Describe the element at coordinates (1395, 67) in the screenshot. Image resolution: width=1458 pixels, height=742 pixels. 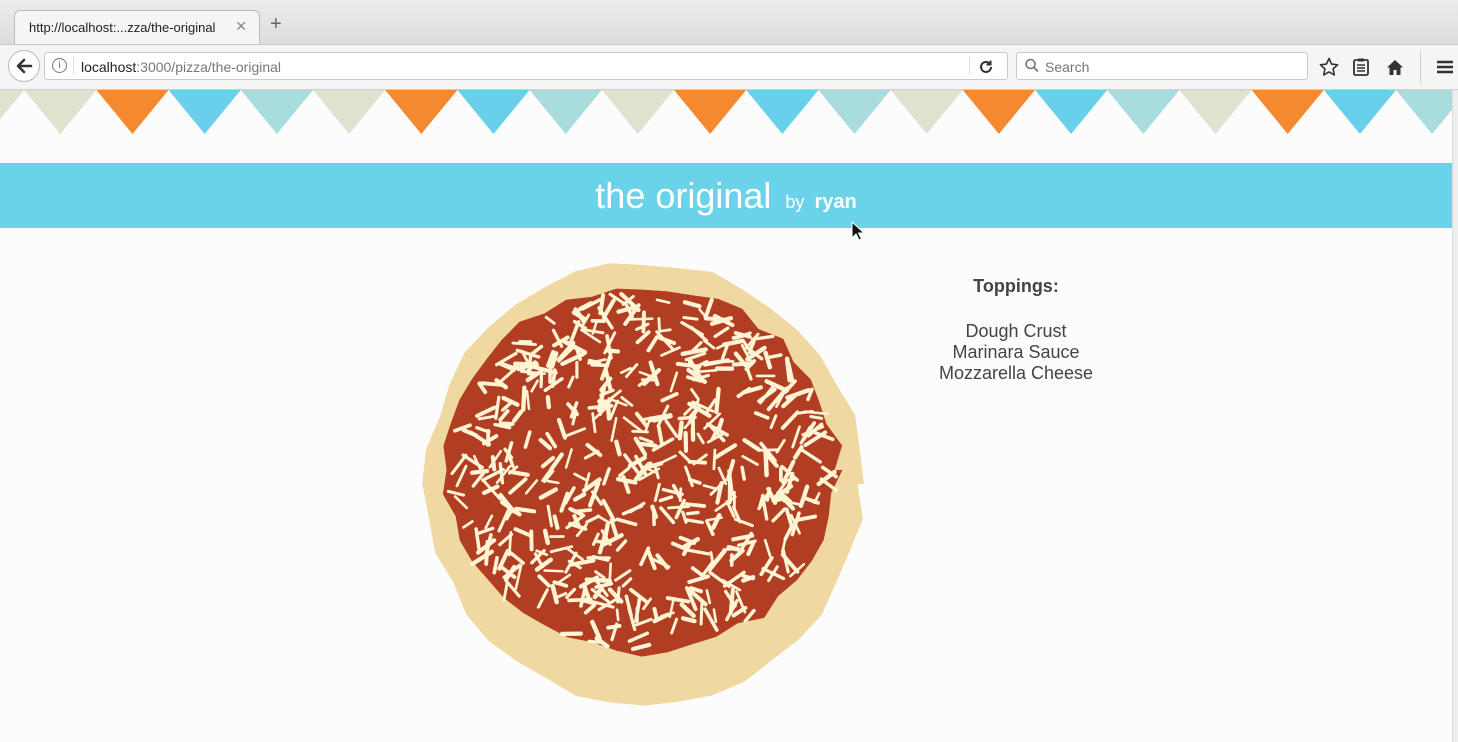
I see `home-icon` at that location.